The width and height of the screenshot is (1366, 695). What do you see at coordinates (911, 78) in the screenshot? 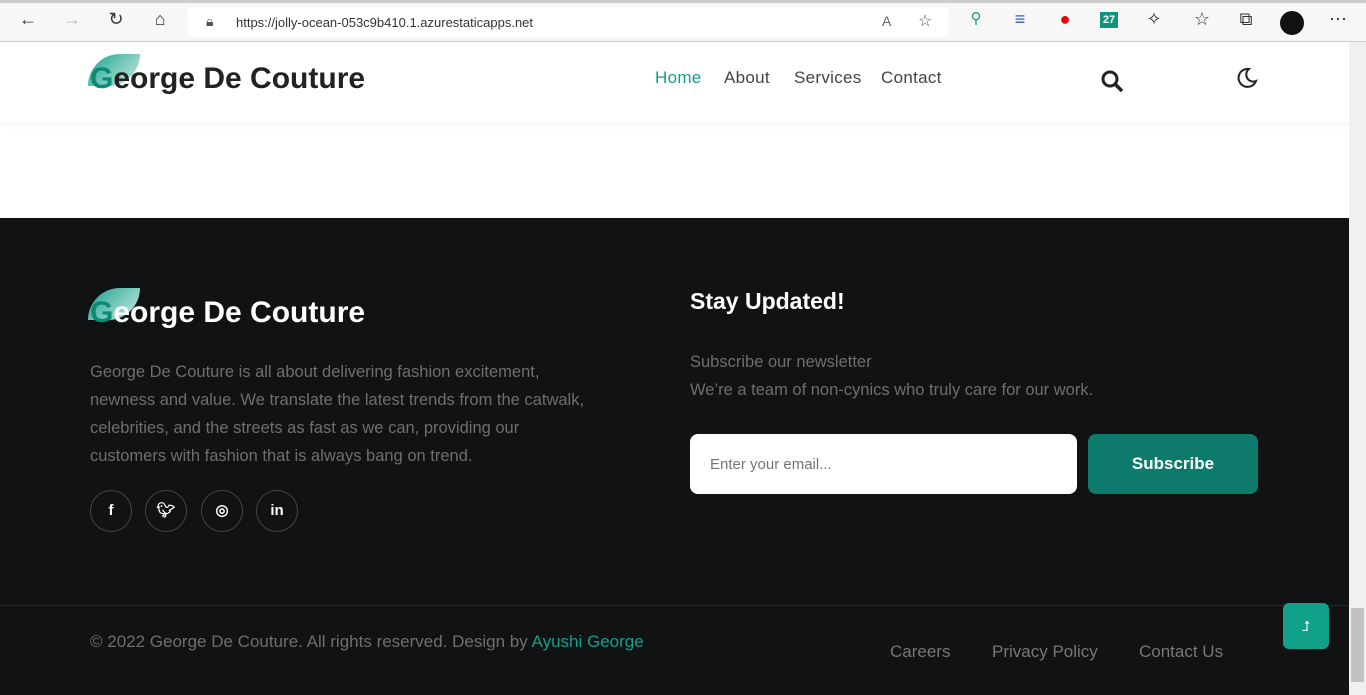
I see `nav-contact: Contact` at bounding box center [911, 78].